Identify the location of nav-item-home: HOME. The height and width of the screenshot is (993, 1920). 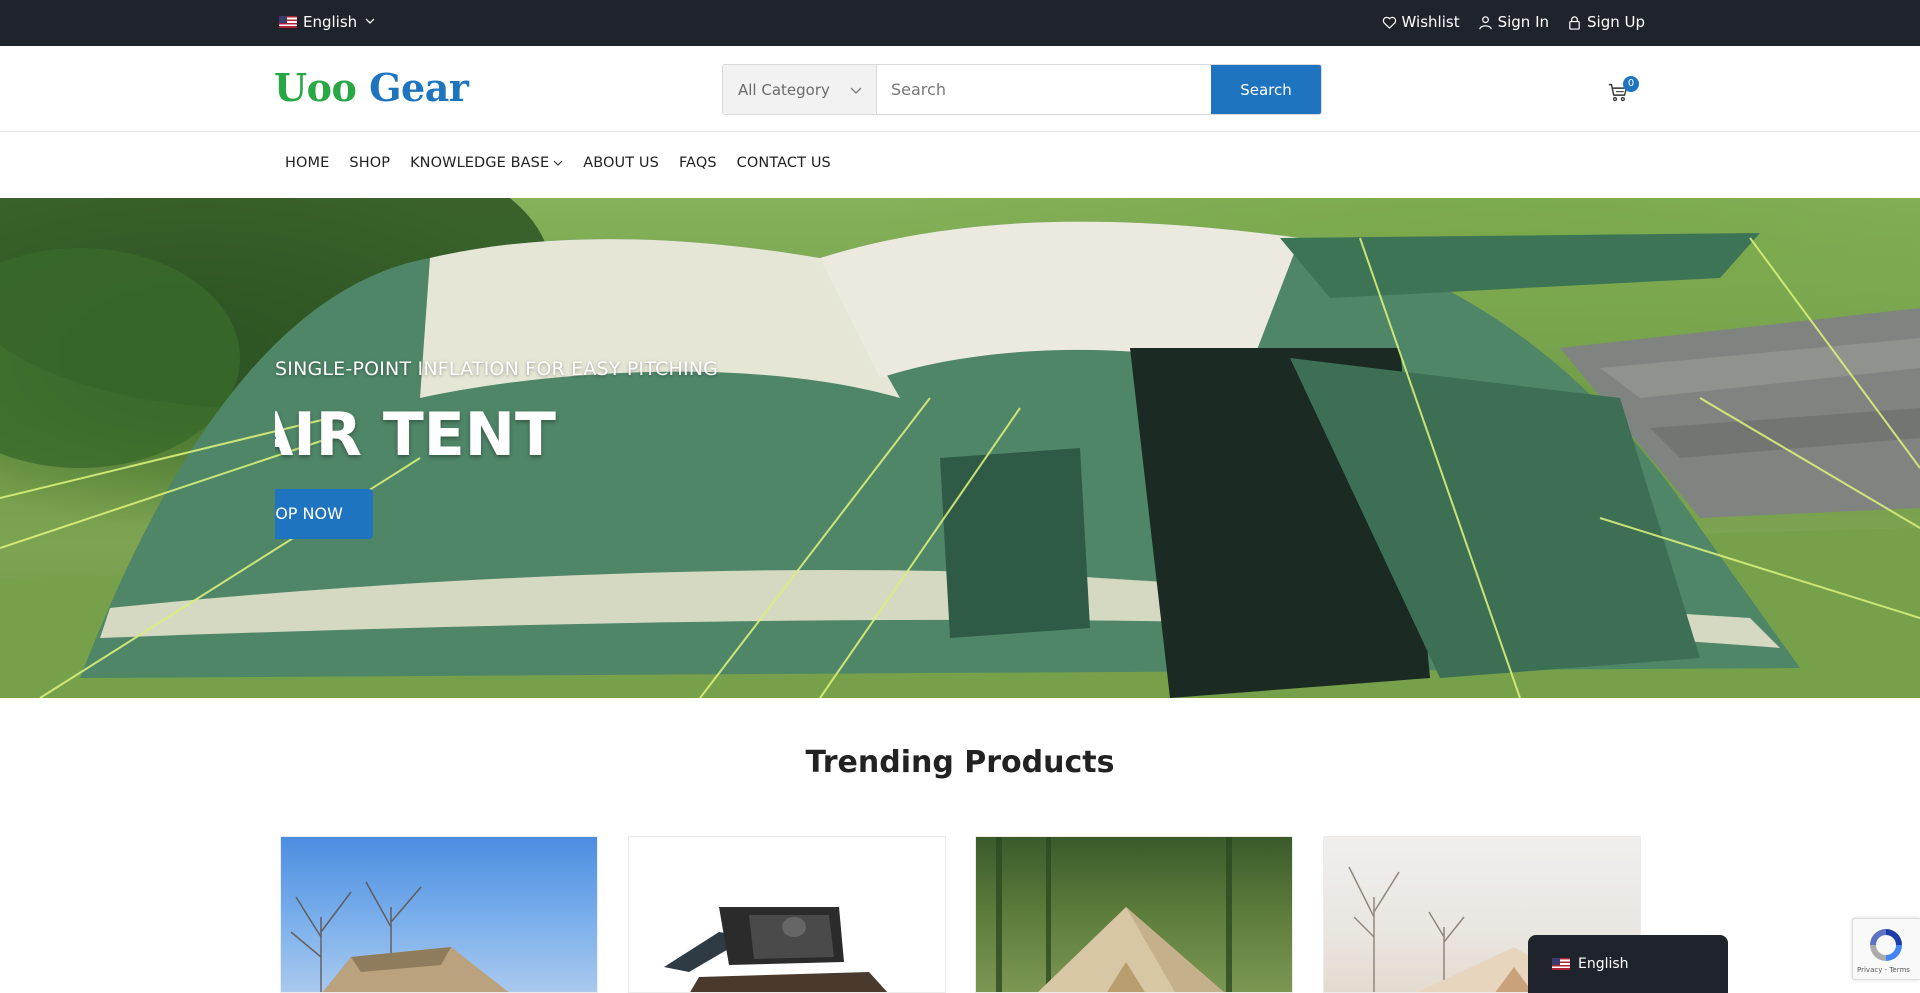
(307, 163).